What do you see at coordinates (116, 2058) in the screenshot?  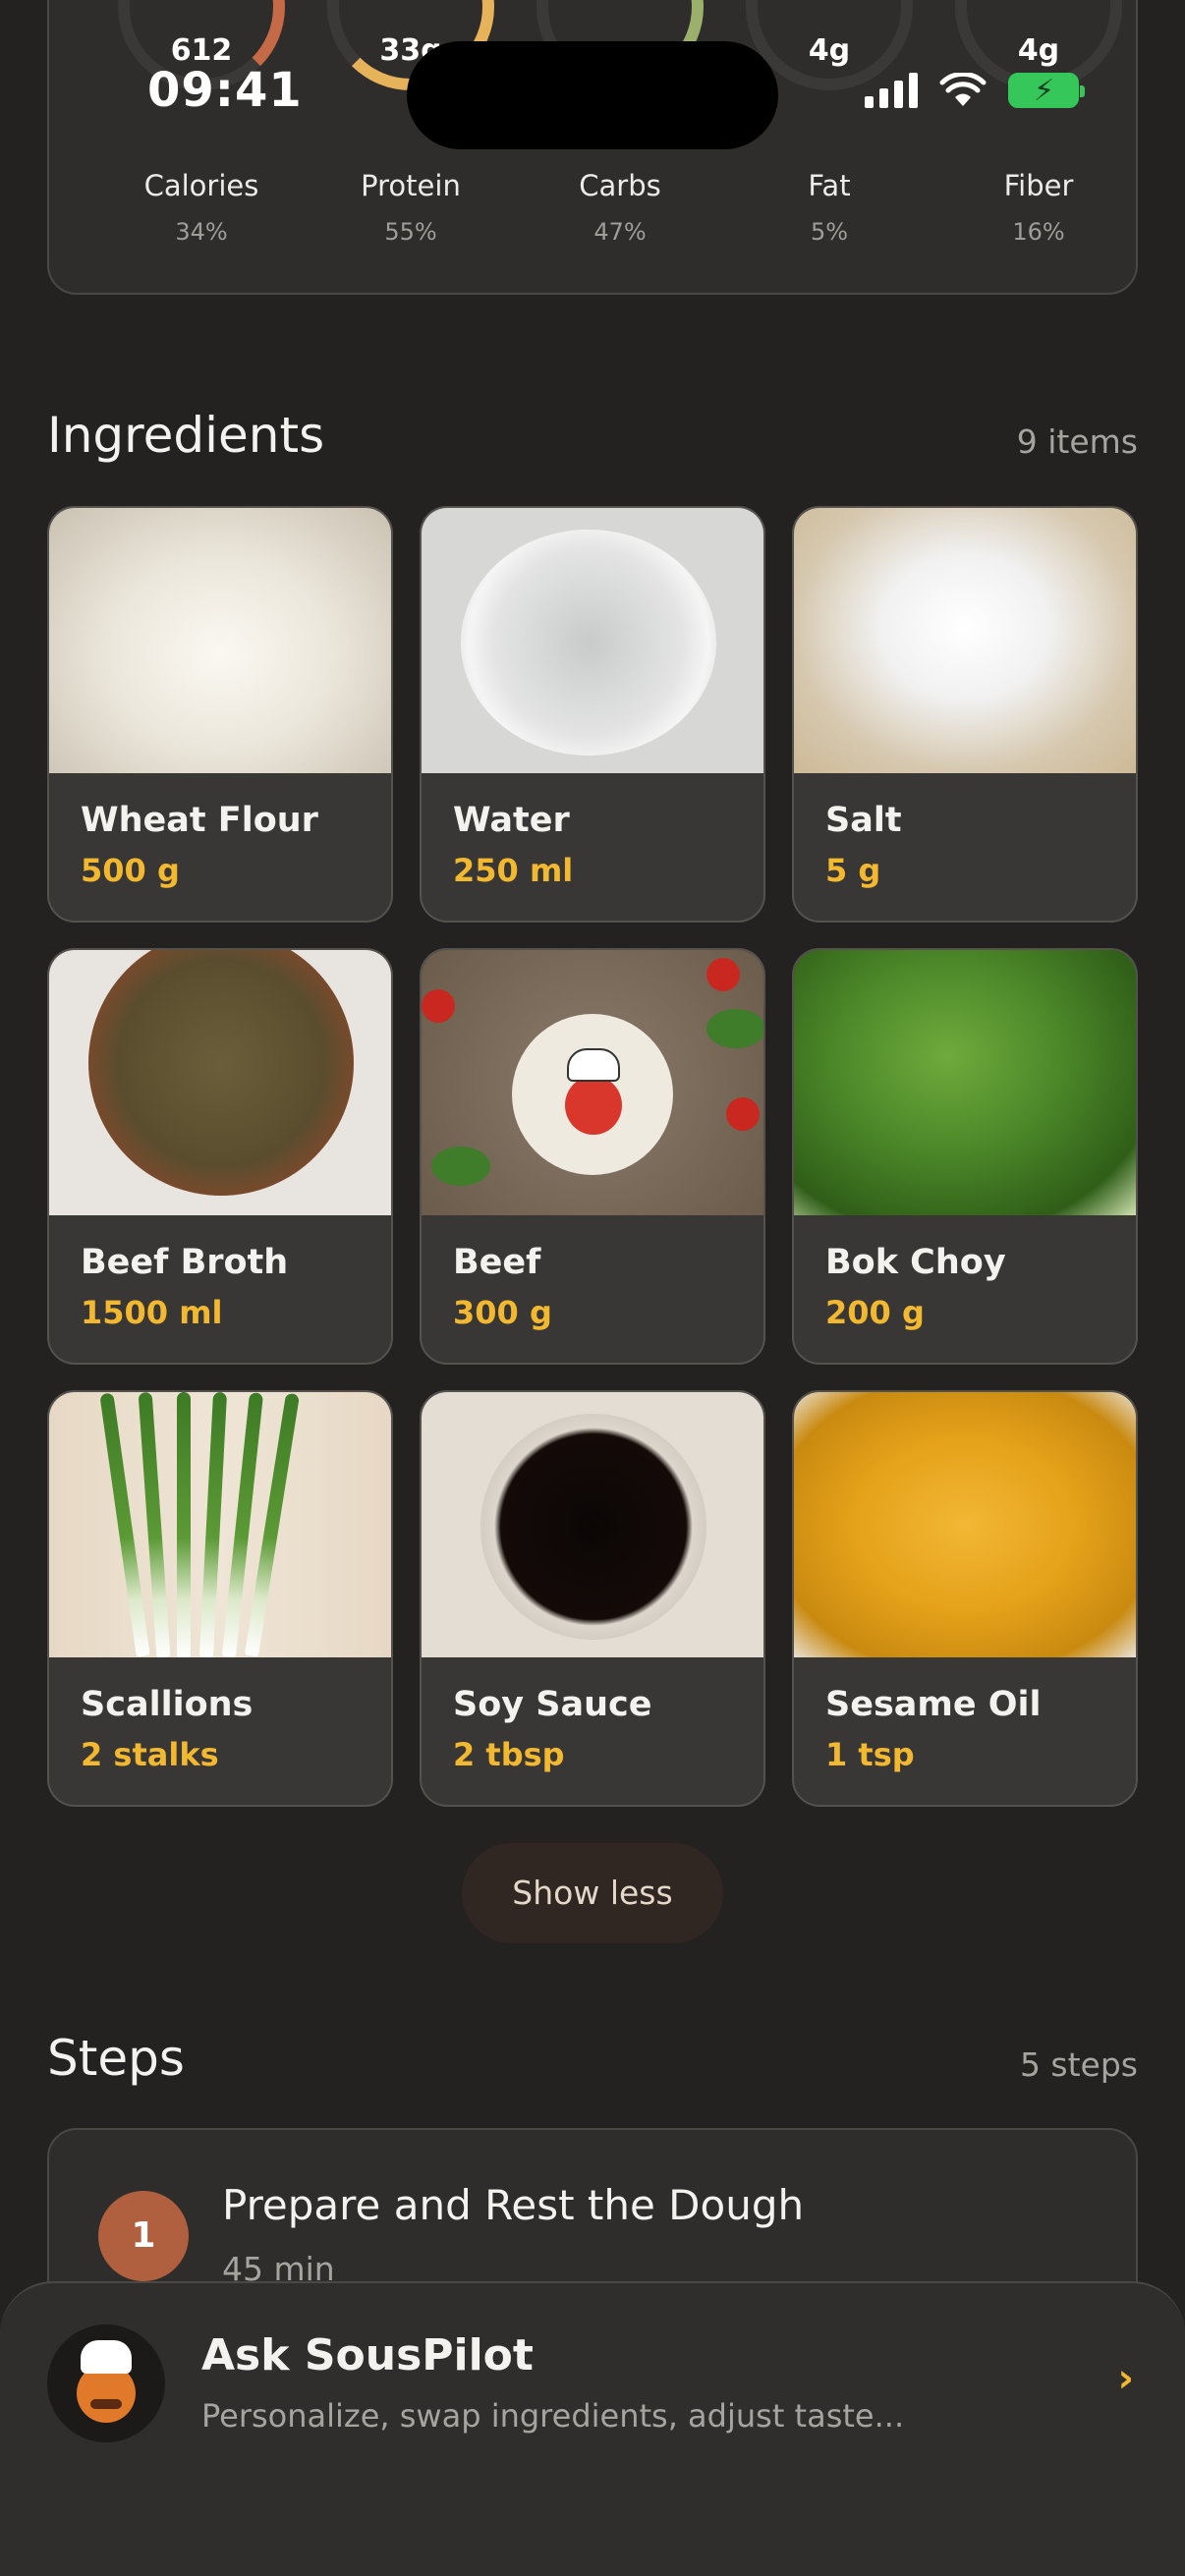 I see `steps-title: Steps` at bounding box center [116, 2058].